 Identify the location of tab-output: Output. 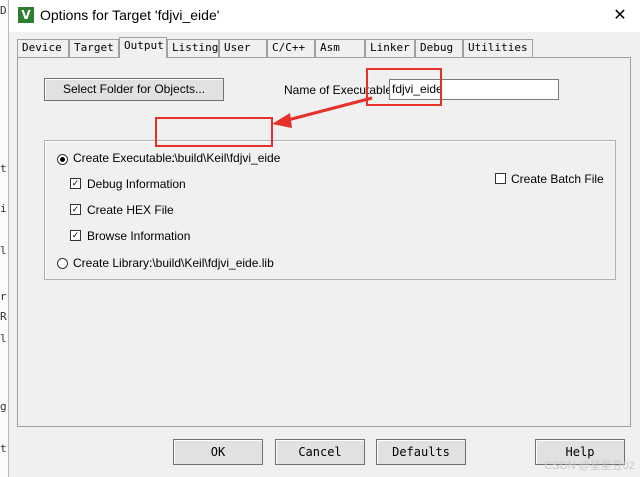
(143, 47).